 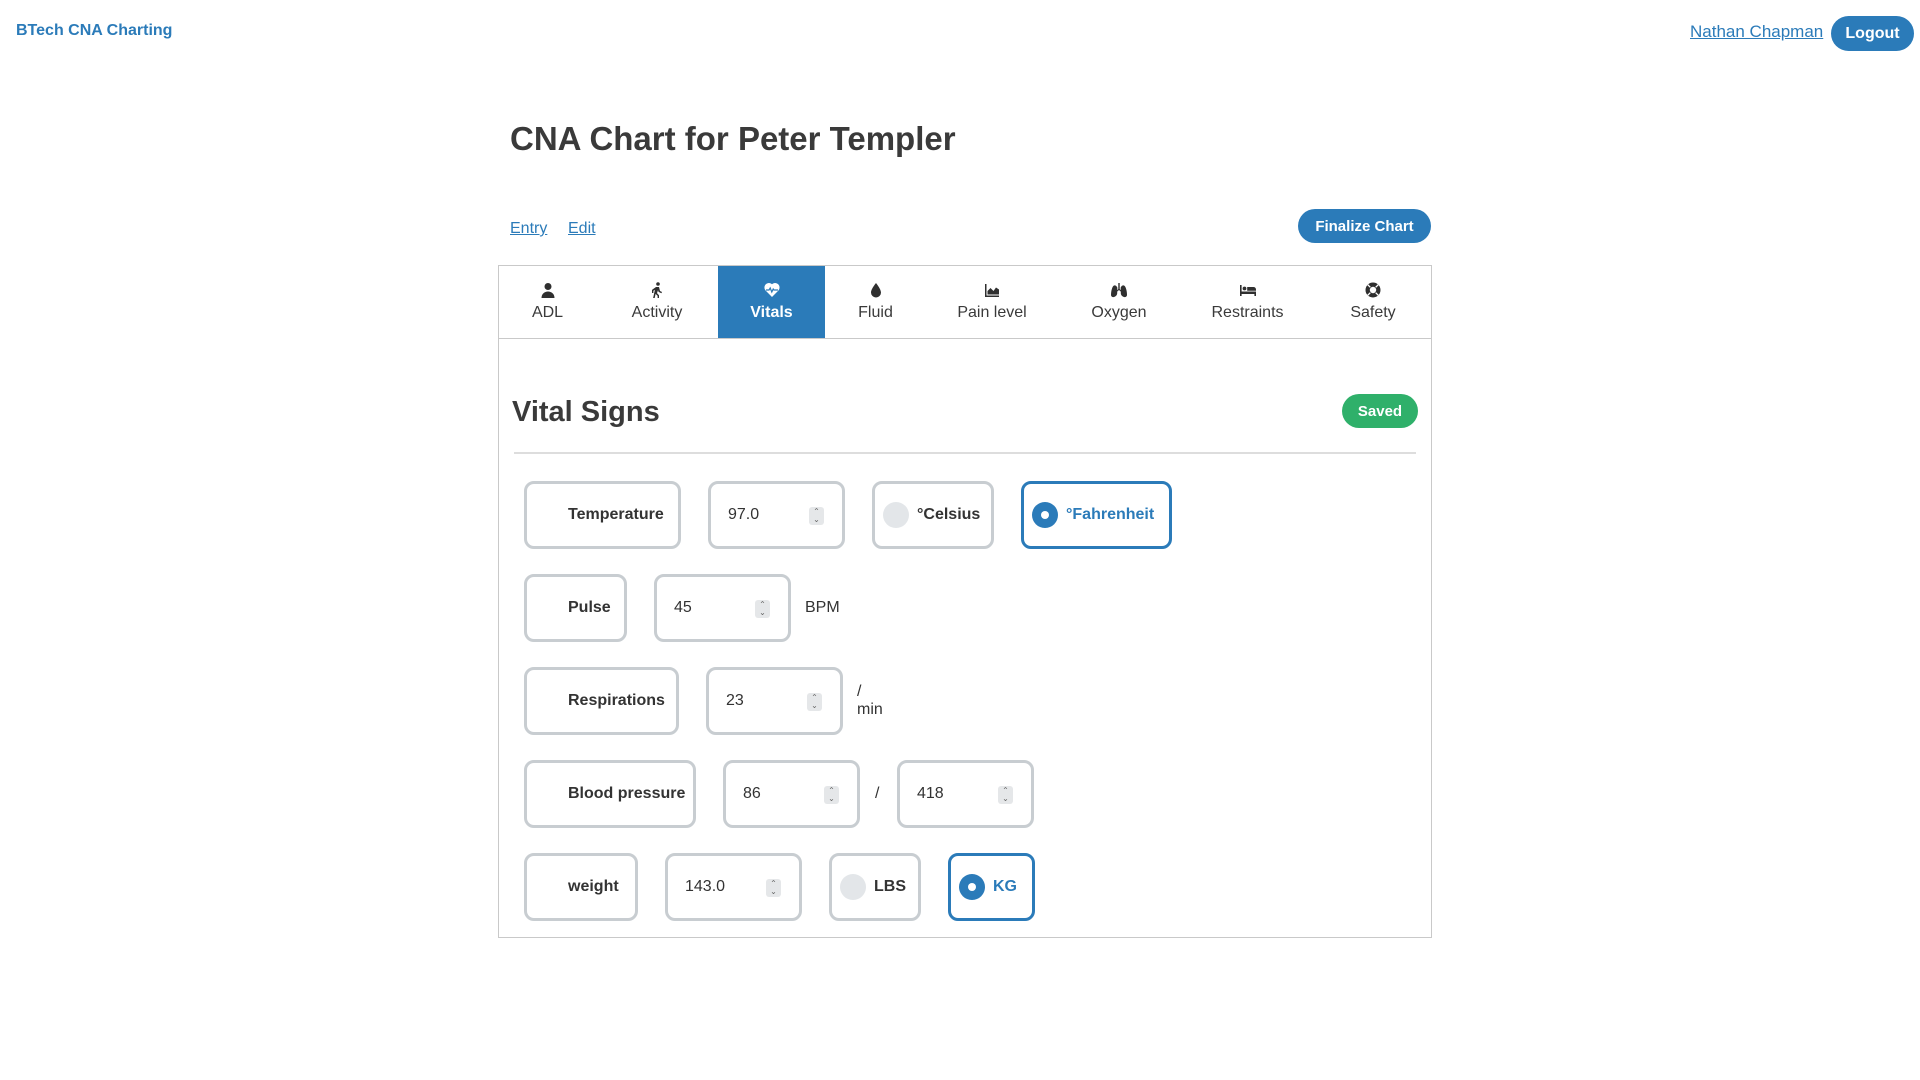 What do you see at coordinates (791, 794) in the screenshot?
I see `systolic-input: 86 ⌃ ⌄` at bounding box center [791, 794].